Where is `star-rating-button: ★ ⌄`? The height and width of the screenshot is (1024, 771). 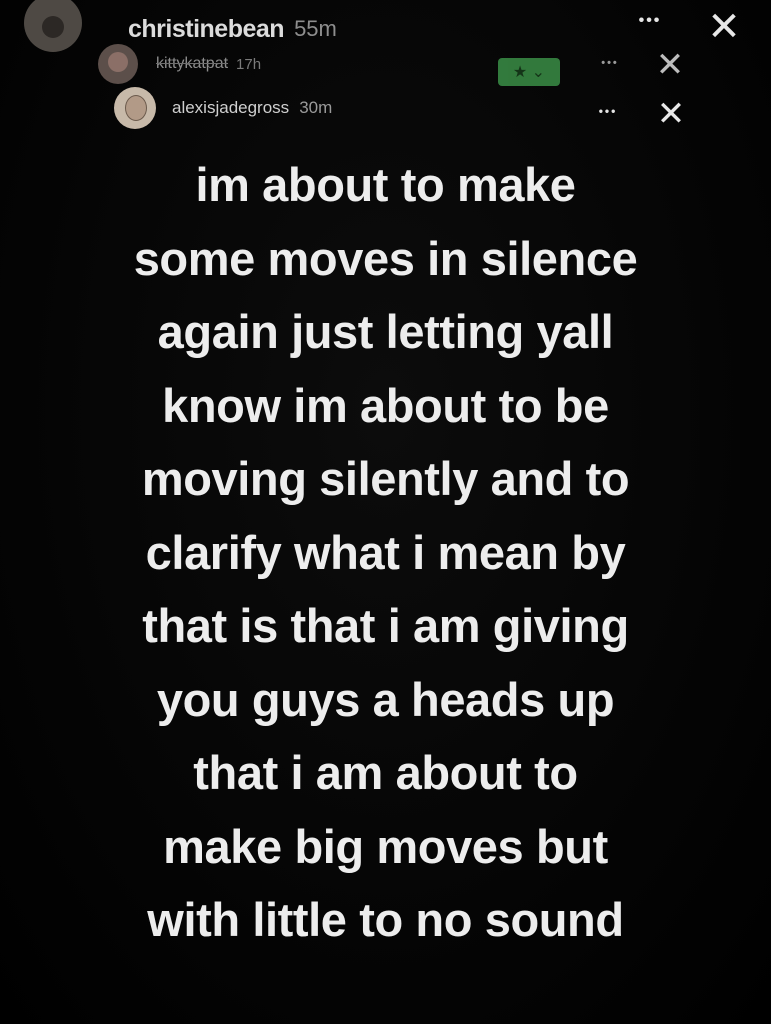
star-rating-button: ★ ⌄ is located at coordinates (529, 72).